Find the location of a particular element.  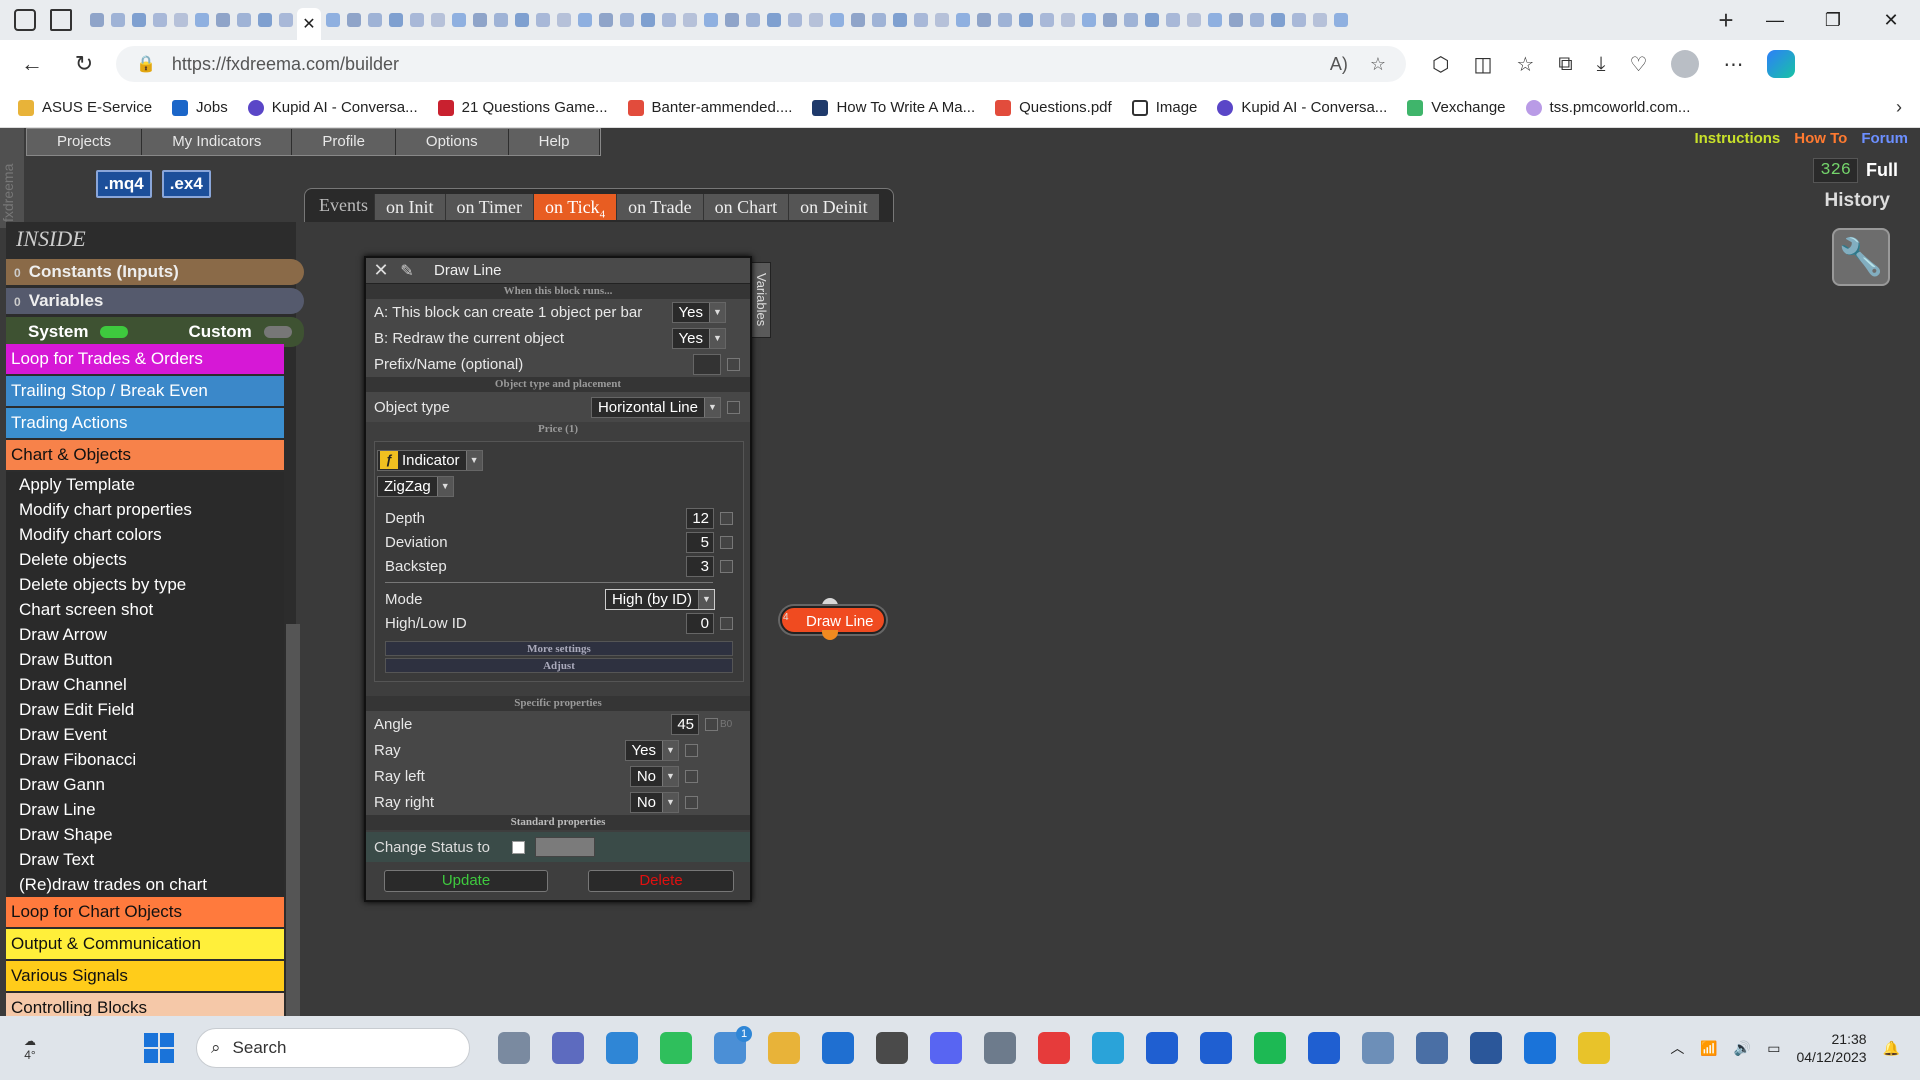

category-item: Trading Actions is located at coordinates (145, 423).